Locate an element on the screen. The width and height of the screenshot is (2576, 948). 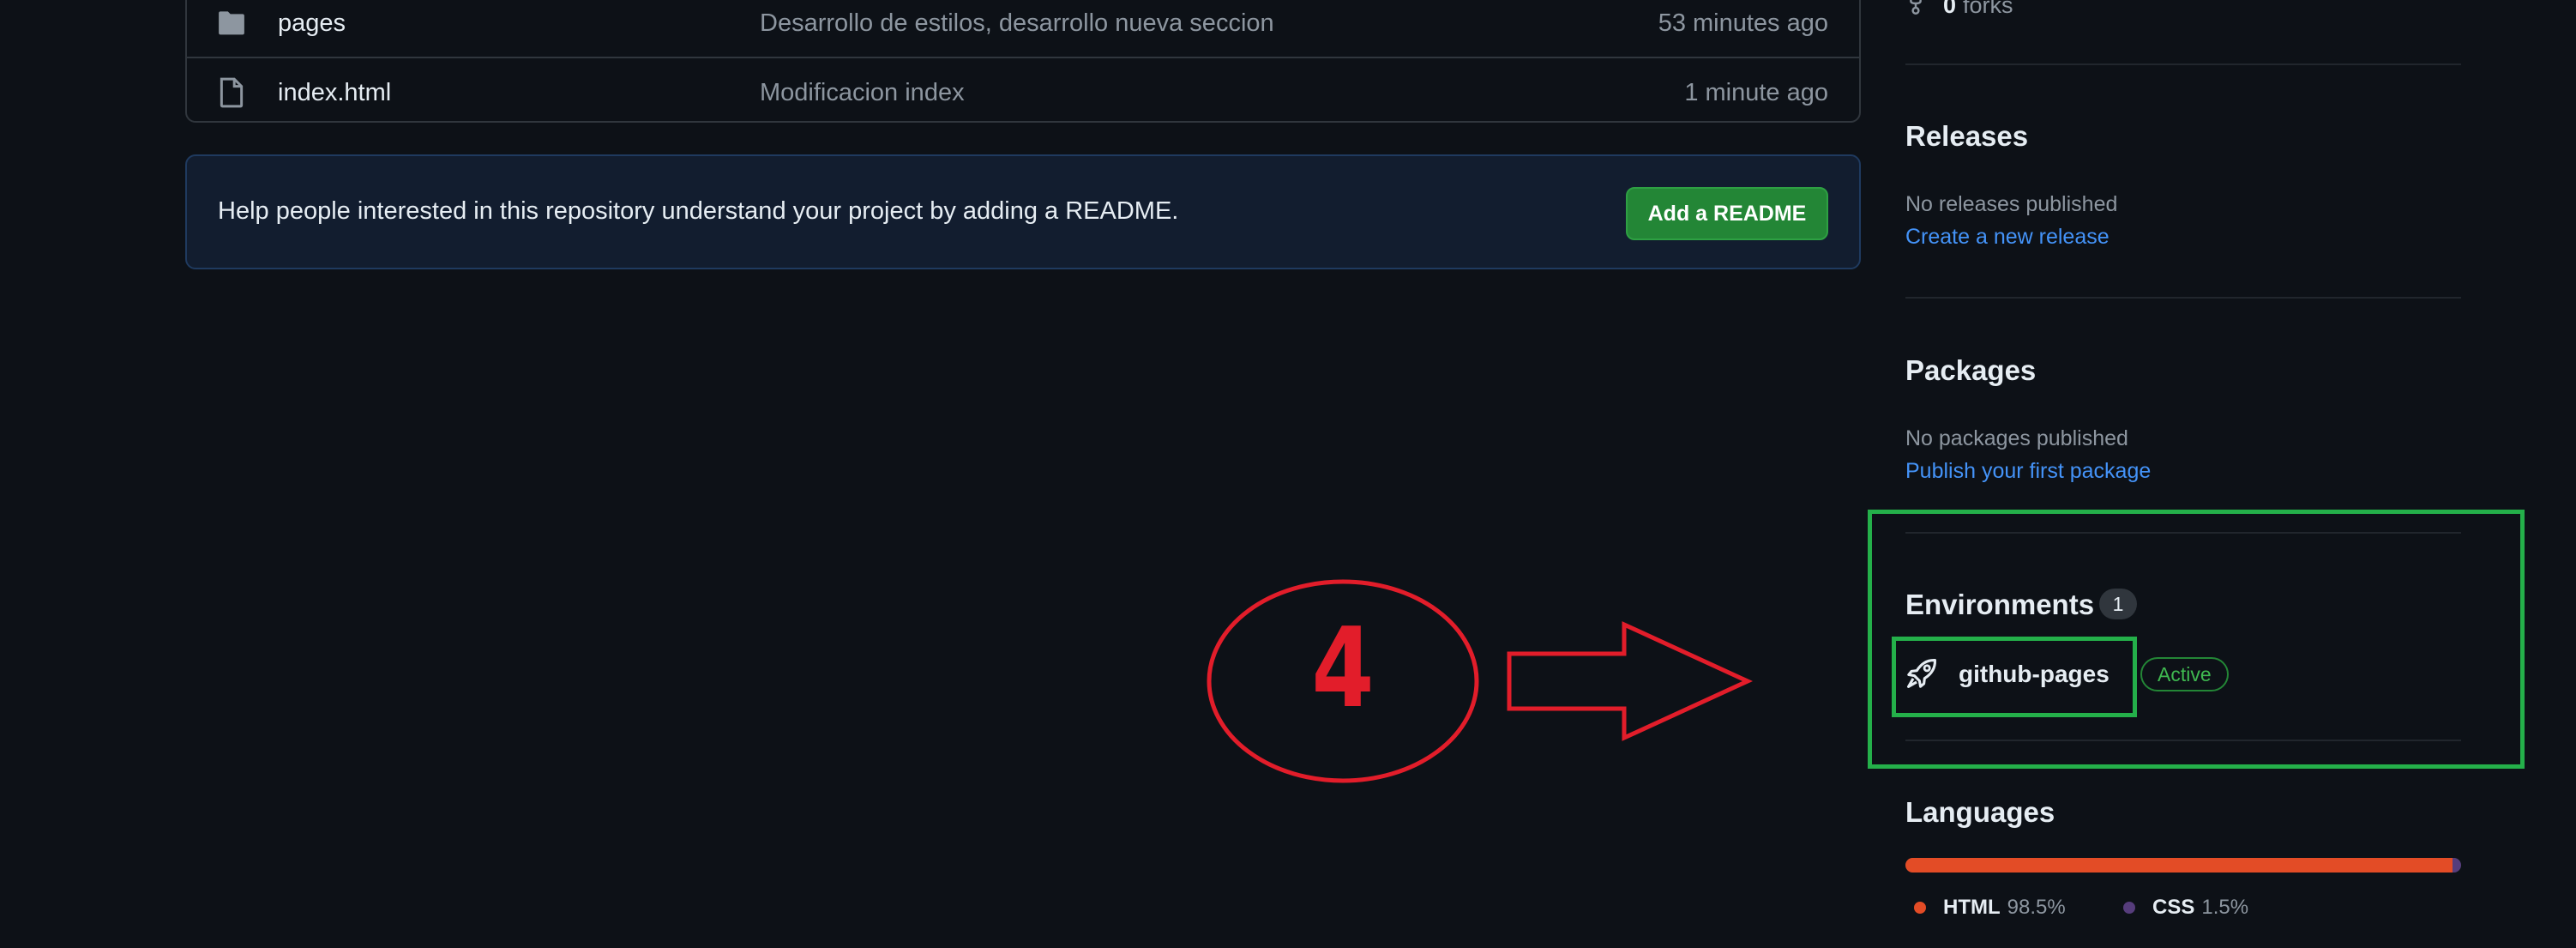
forks-label: forks is located at coordinates (1988, 9).